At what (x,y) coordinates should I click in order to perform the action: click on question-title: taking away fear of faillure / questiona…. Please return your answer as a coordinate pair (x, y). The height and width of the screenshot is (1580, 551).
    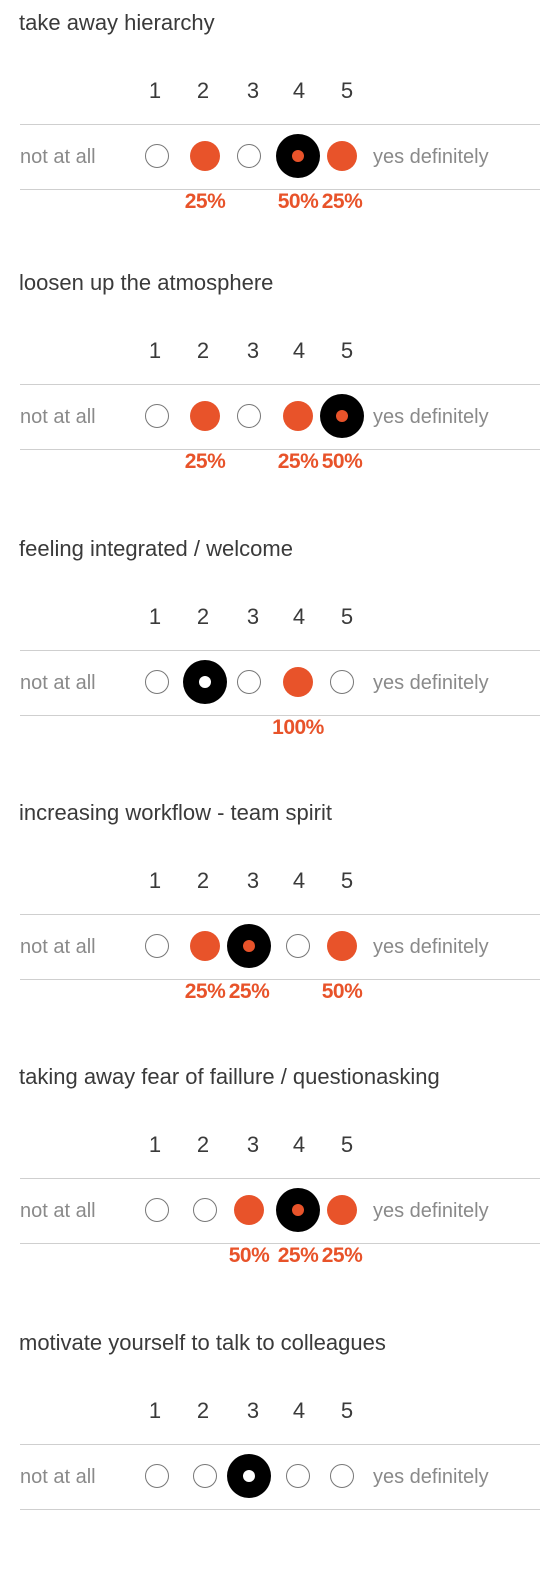
    Looking at the image, I should click on (229, 1076).